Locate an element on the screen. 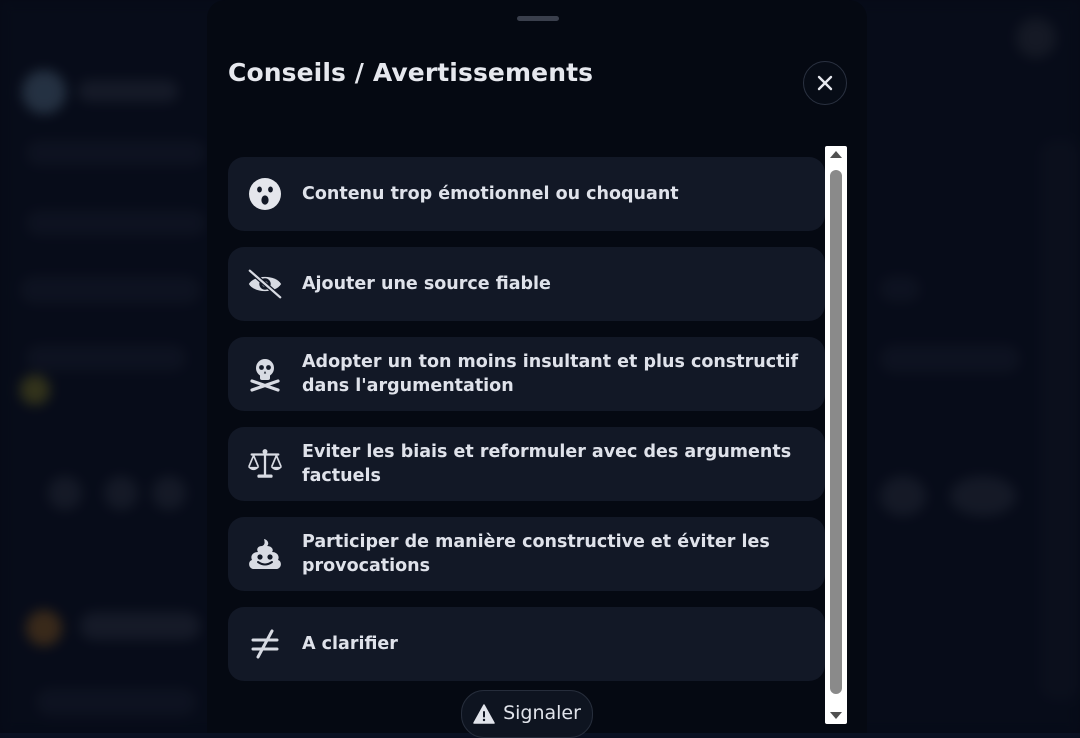  scroll-up-arrow-icon is located at coordinates (836, 154).